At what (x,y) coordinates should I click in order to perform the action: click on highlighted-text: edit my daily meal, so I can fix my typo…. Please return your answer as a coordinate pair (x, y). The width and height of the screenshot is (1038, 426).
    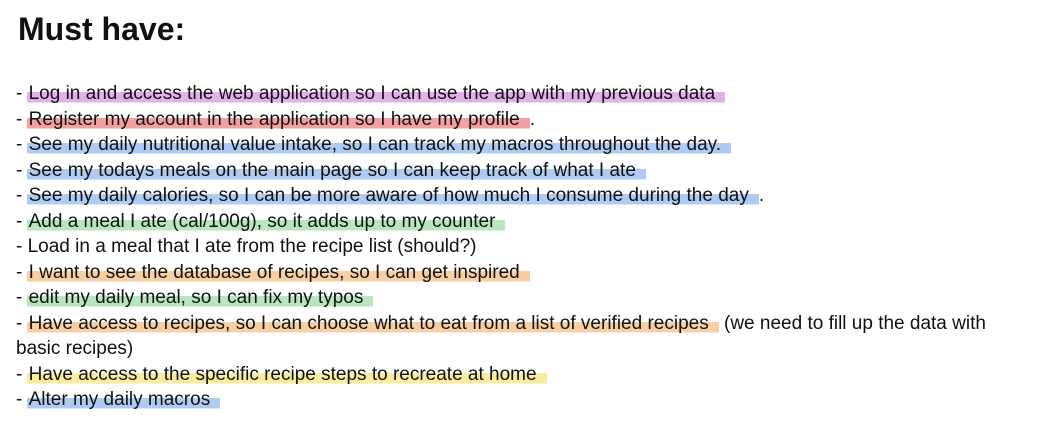
    Looking at the image, I should click on (200, 297).